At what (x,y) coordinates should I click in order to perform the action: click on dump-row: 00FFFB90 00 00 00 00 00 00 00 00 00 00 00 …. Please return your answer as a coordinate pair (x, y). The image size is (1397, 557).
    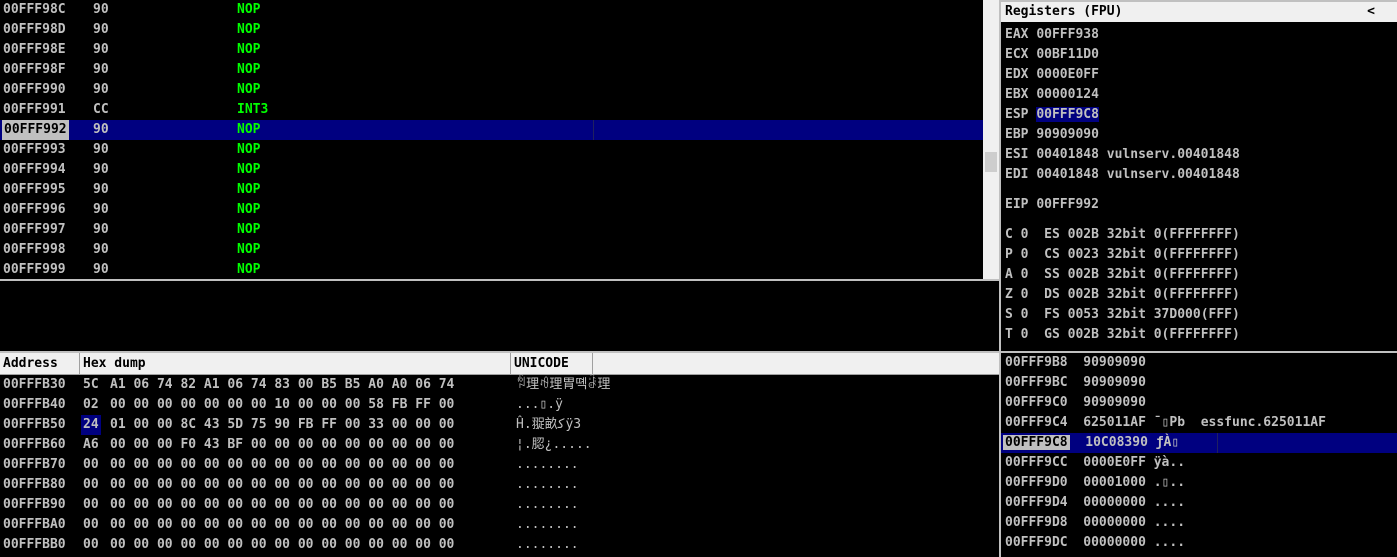
    Looking at the image, I should click on (499, 505).